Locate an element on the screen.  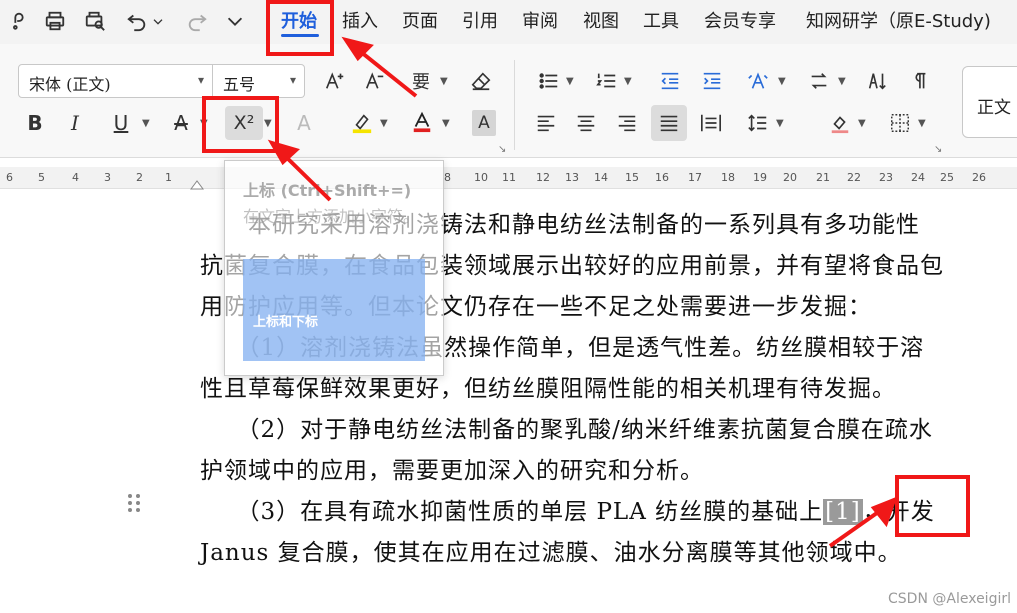
bullet-list-icon is located at coordinates (549, 81).